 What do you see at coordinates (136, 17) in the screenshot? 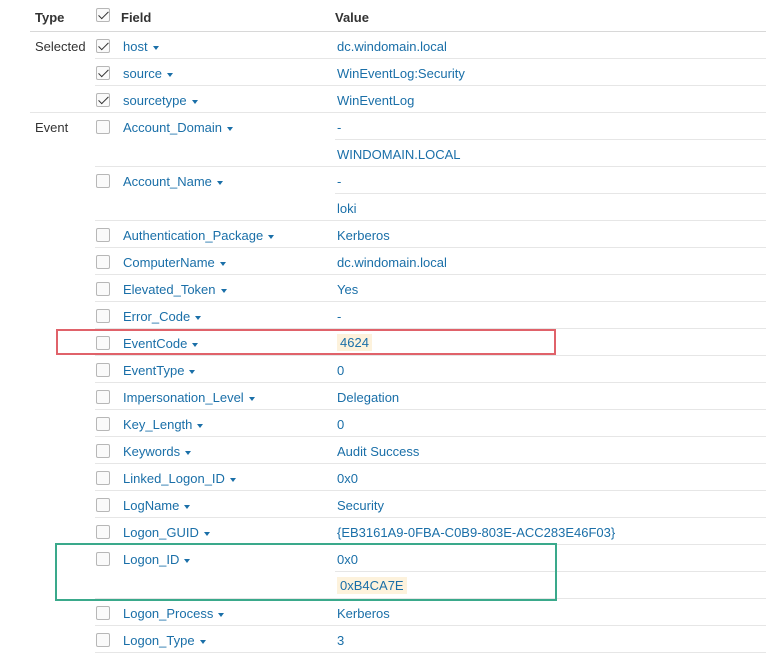
I see `field-column-header: Field` at bounding box center [136, 17].